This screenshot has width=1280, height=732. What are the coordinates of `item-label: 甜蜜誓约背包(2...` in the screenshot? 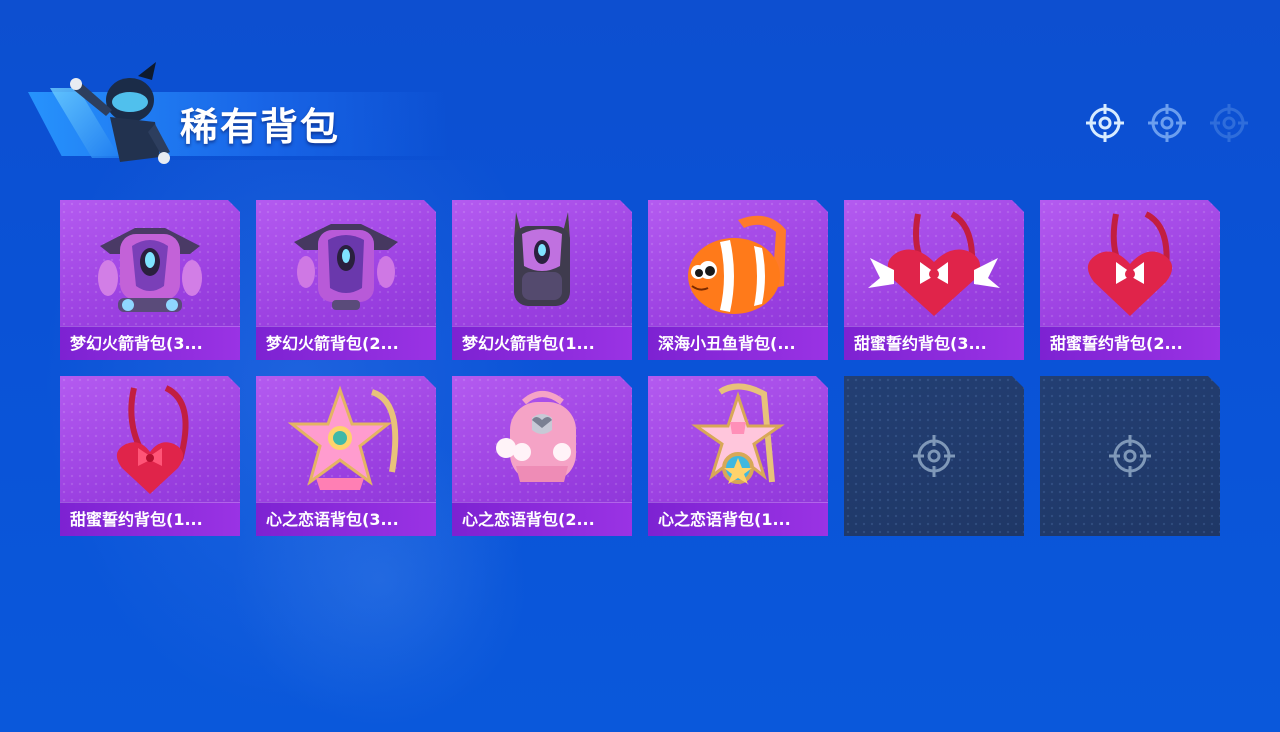 It's located at (1130, 343).